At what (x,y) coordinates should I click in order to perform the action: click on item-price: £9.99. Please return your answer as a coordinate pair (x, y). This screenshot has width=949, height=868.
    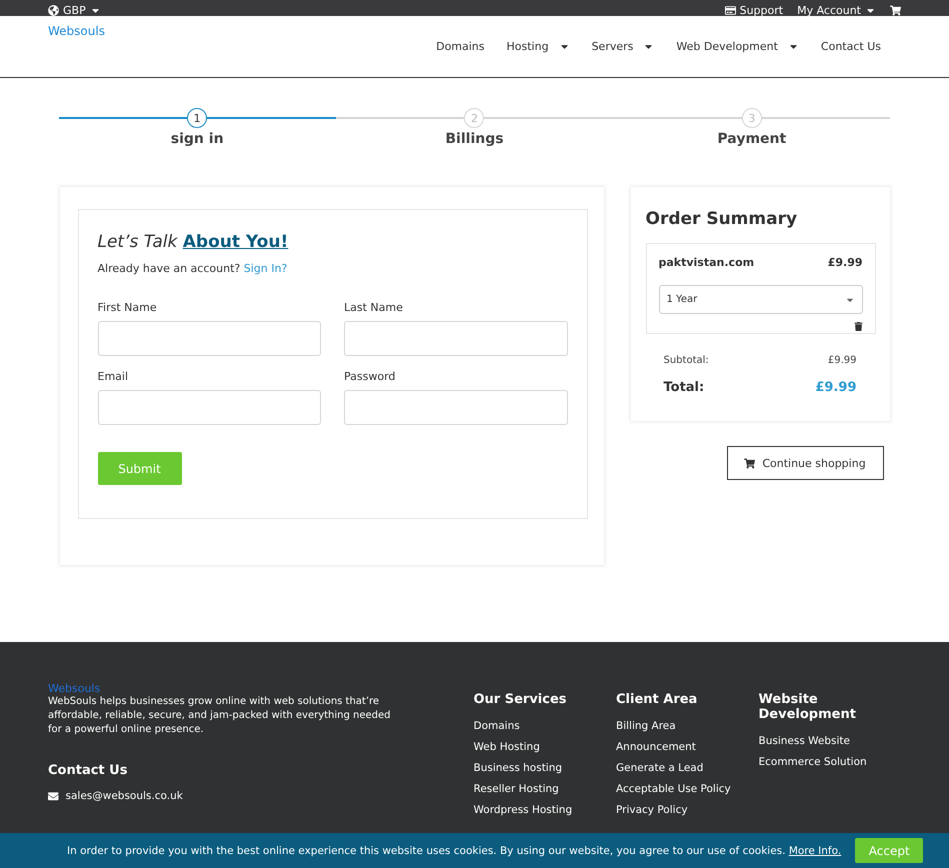
    Looking at the image, I should click on (845, 262).